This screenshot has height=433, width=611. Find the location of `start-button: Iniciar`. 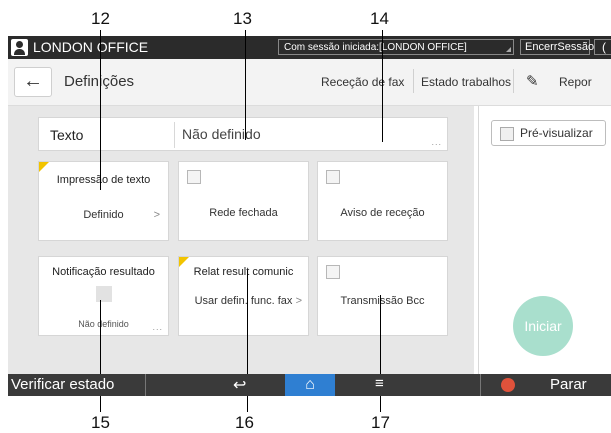

start-button: Iniciar is located at coordinates (543, 326).